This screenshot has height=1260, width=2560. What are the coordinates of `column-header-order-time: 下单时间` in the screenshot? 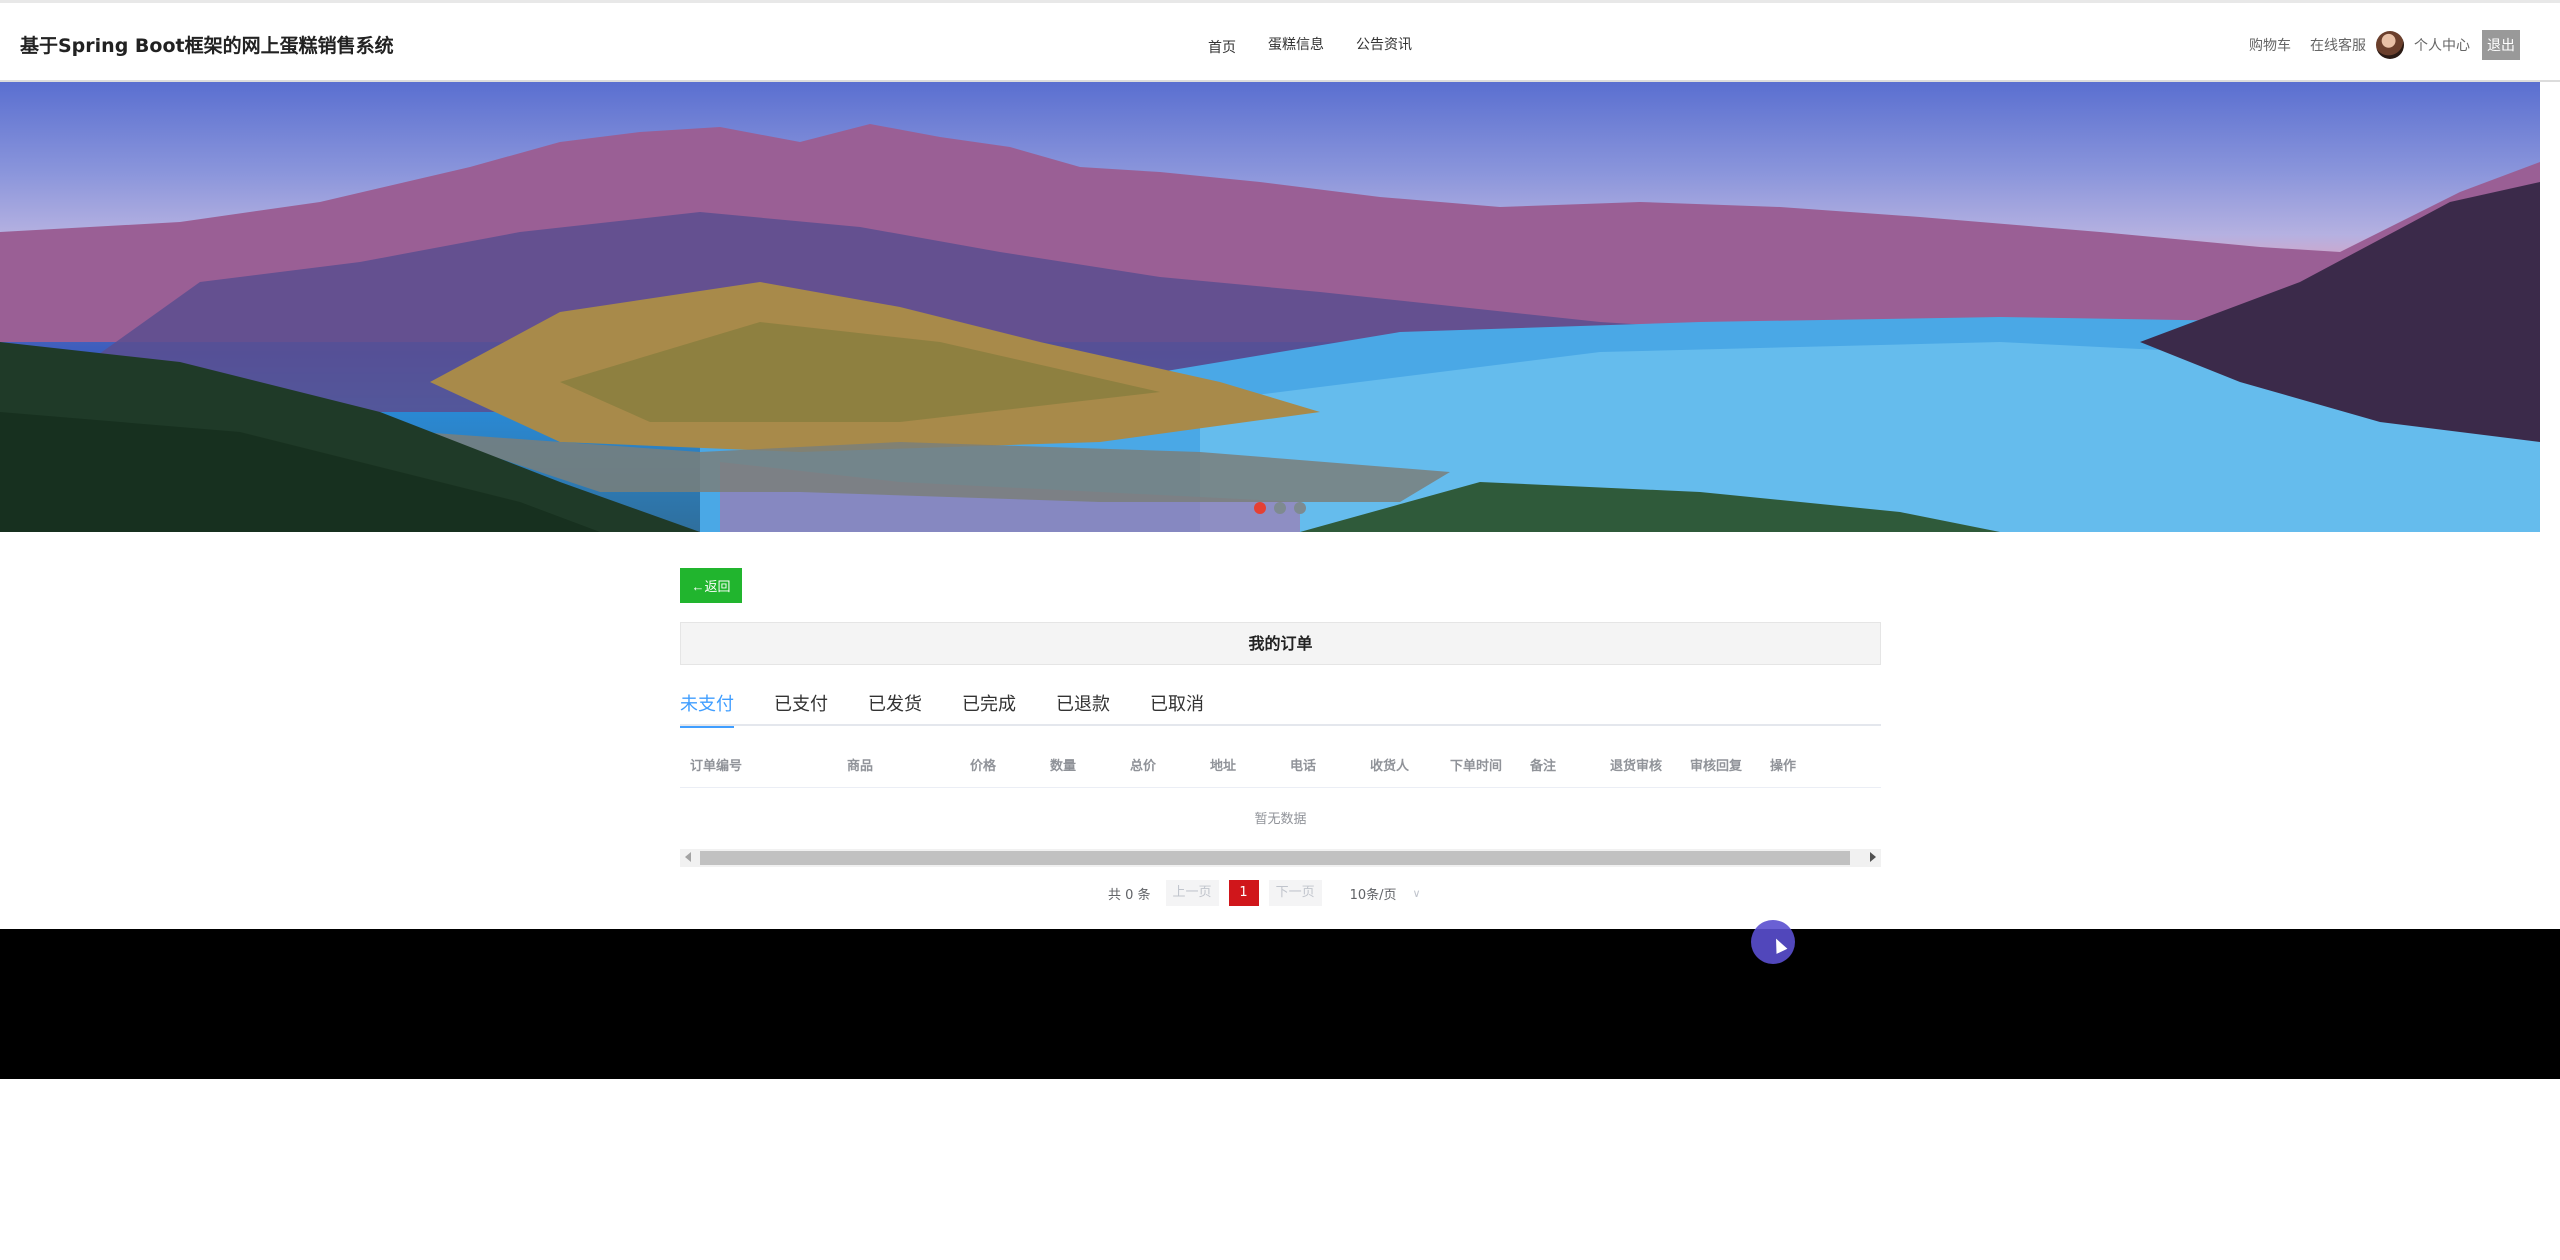 It's located at (1476, 766).